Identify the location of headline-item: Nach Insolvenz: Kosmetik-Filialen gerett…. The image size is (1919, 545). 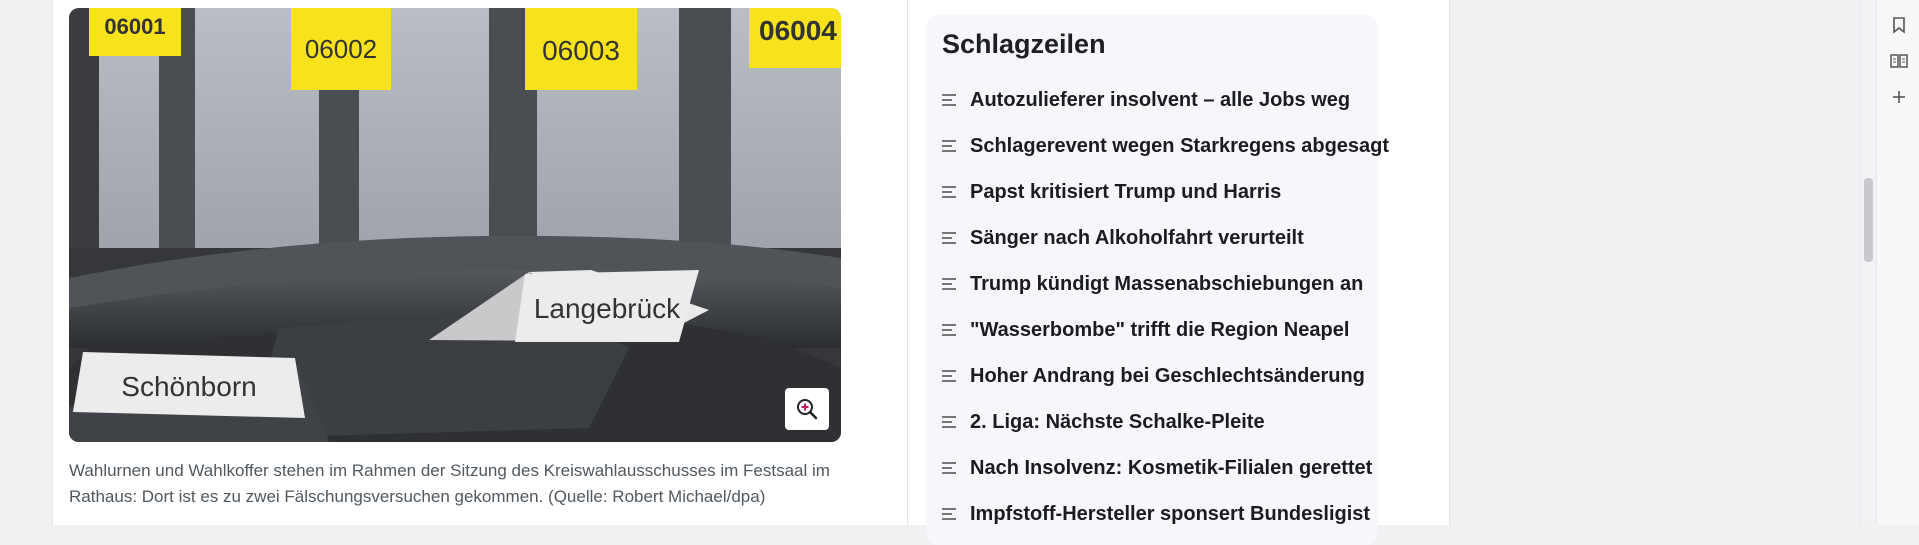
(1165, 468).